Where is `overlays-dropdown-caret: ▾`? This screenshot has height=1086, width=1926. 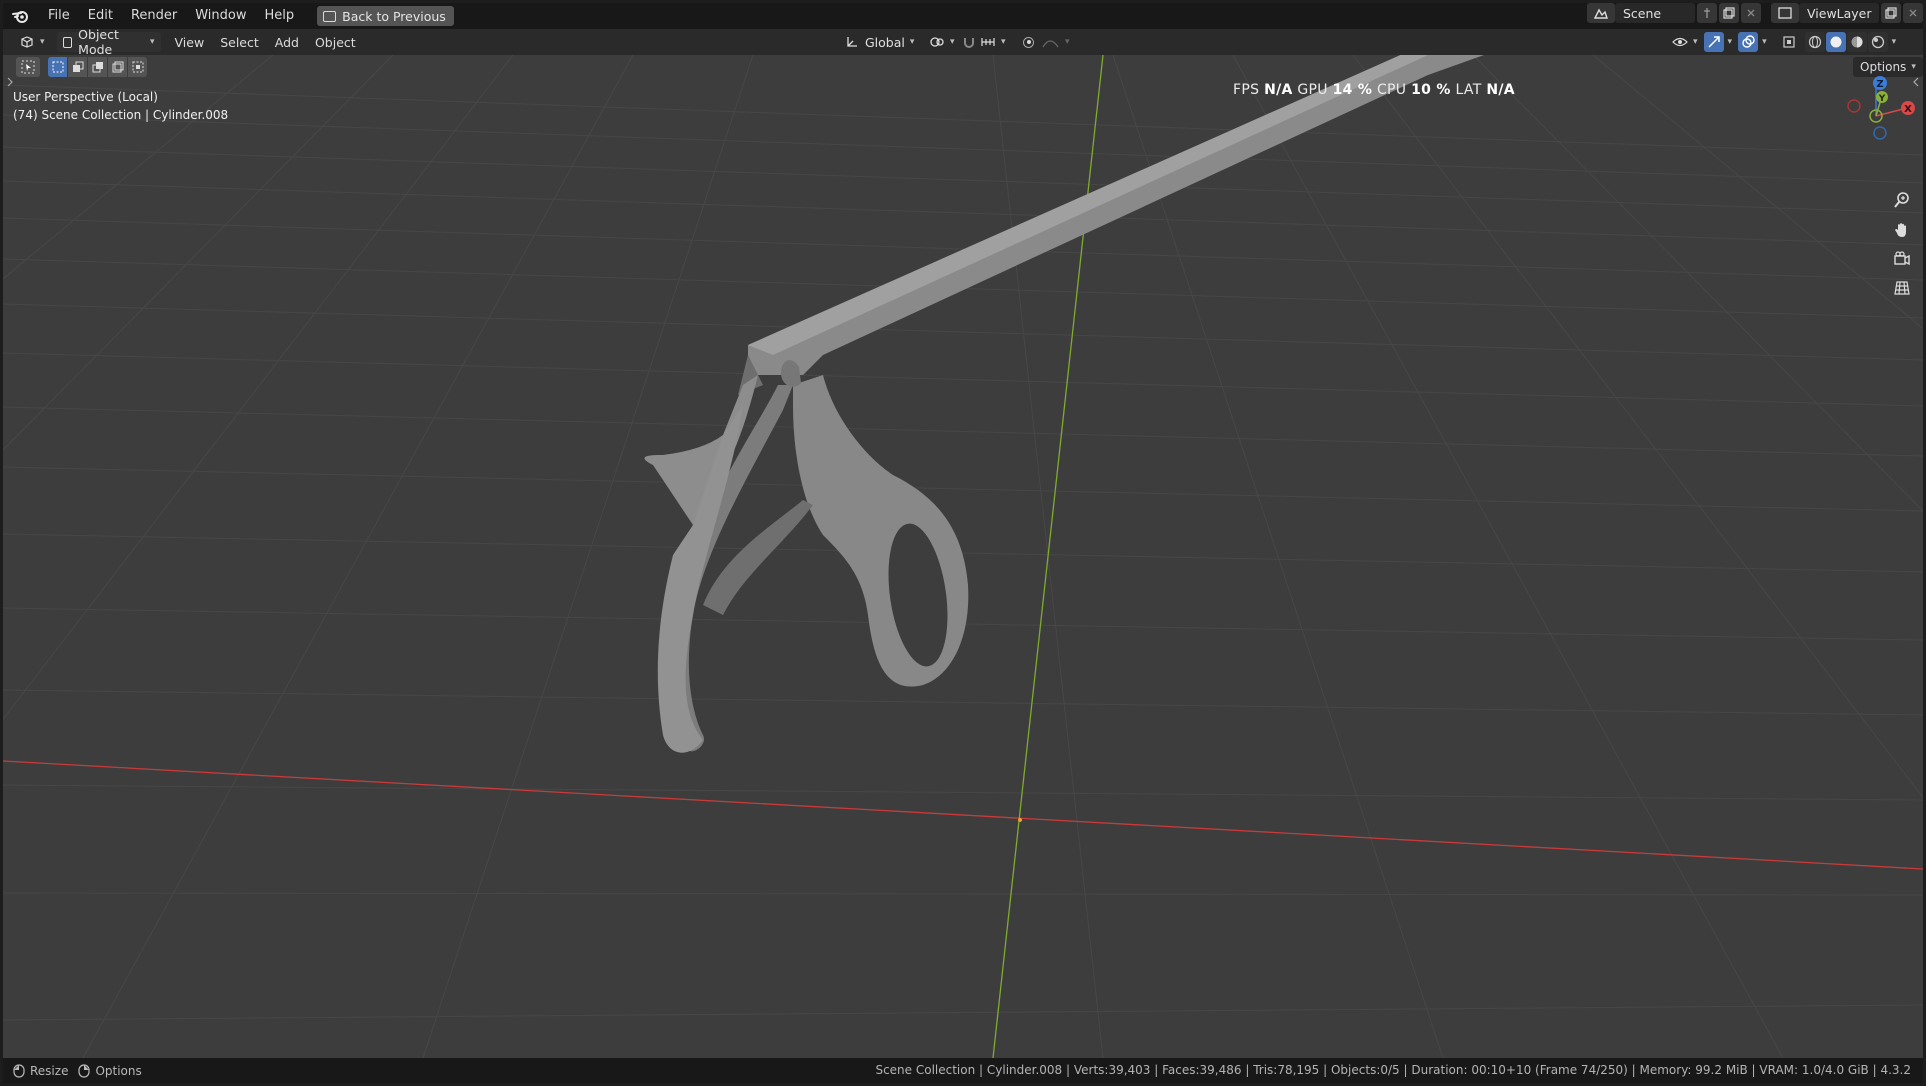
overlays-dropdown-caret: ▾ is located at coordinates (1764, 42).